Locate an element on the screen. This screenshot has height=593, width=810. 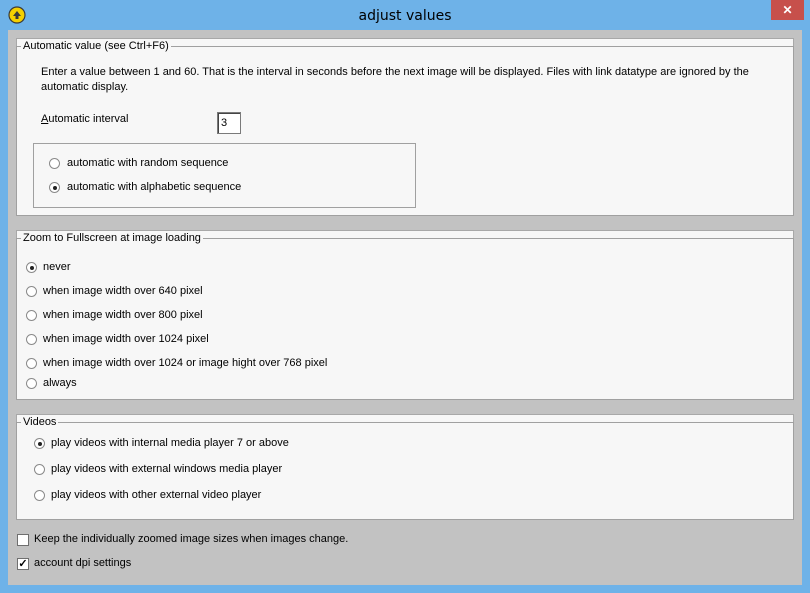
checkbox-keep-zoom-sizes is located at coordinates (23, 540).